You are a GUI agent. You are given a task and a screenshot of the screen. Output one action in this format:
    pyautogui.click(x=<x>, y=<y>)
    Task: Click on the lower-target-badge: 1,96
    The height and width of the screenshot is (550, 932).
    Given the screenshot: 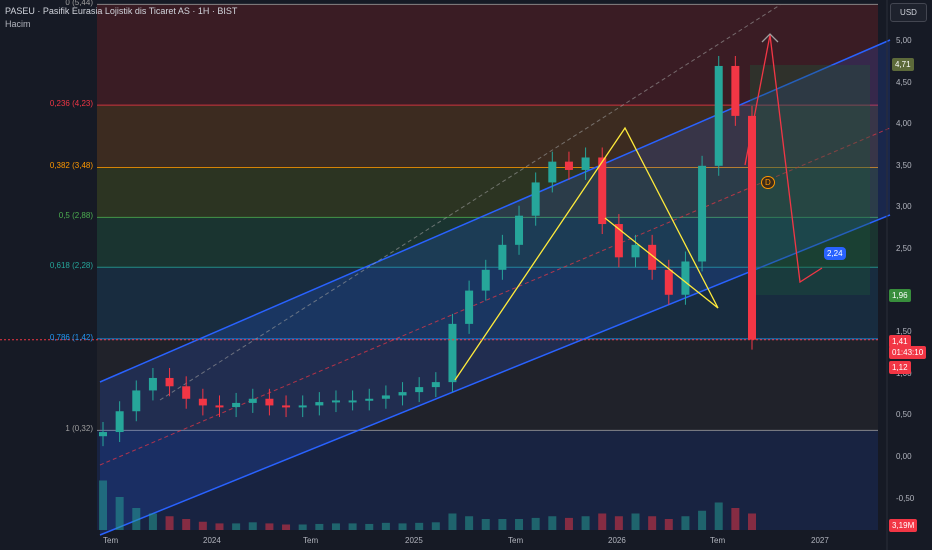 What is the action you would take?
    pyautogui.click(x=900, y=295)
    